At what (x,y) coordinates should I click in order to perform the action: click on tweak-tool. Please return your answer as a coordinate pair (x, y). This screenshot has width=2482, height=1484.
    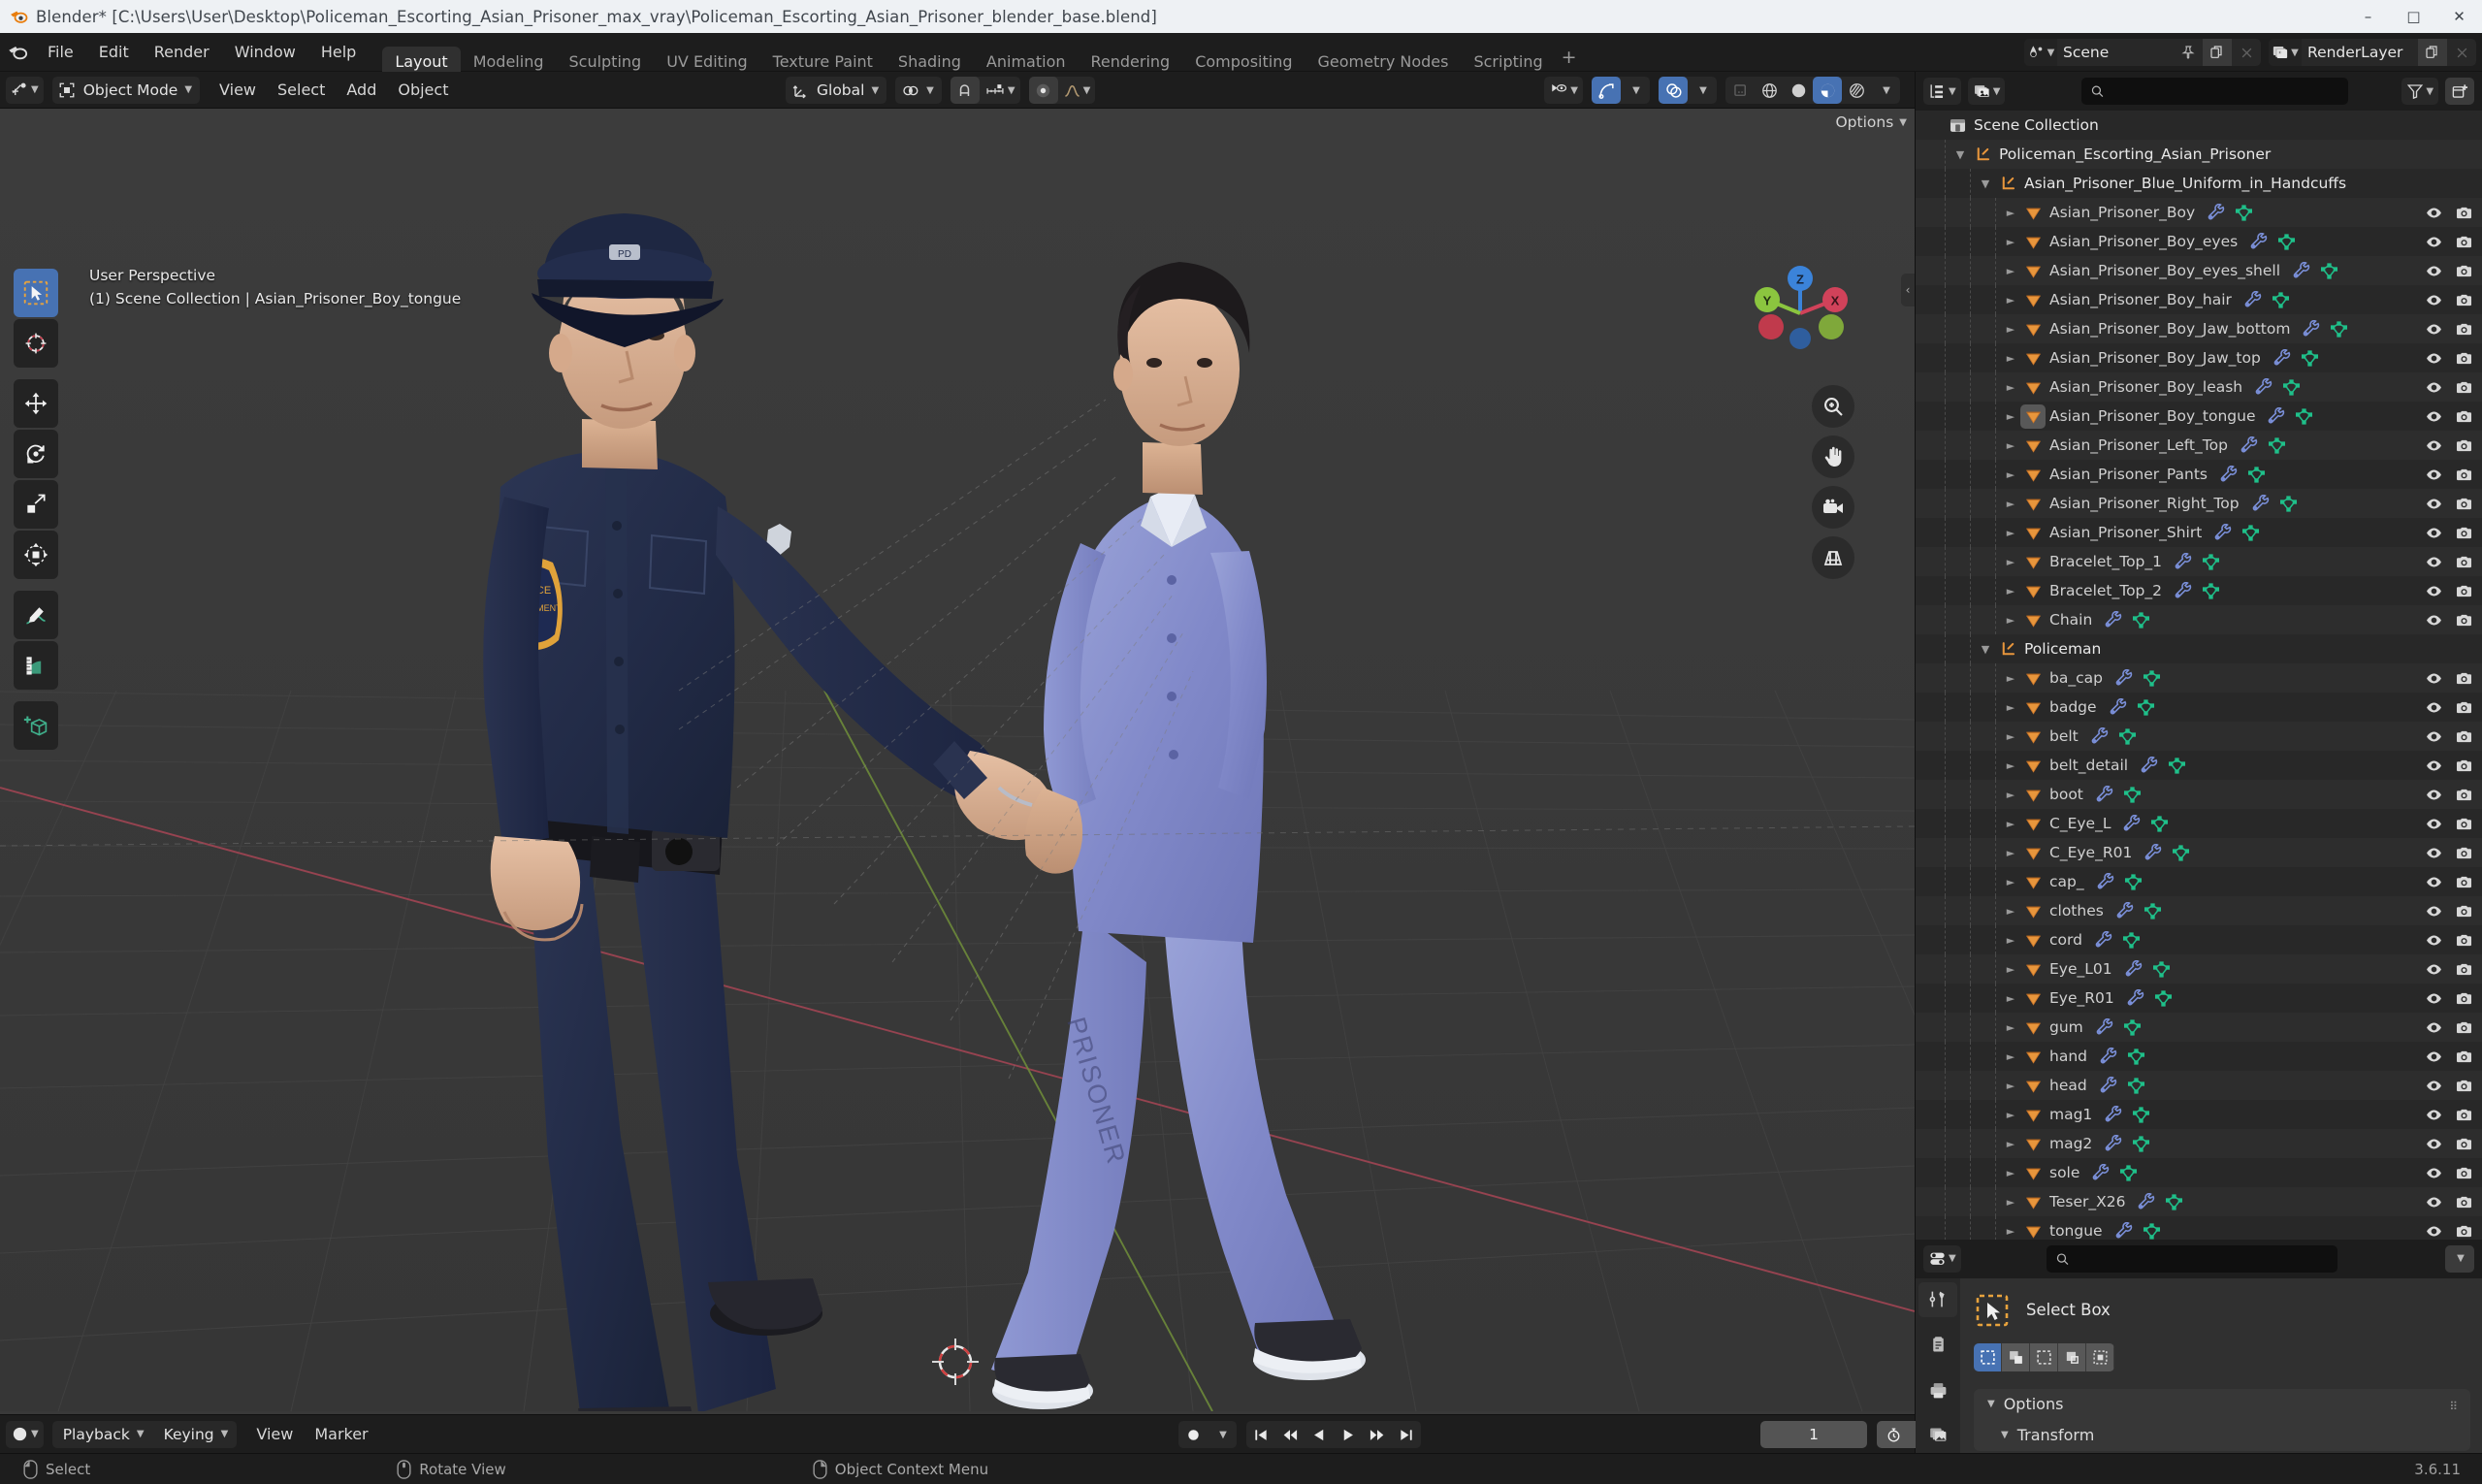
    Looking at the image, I should click on (36, 293).